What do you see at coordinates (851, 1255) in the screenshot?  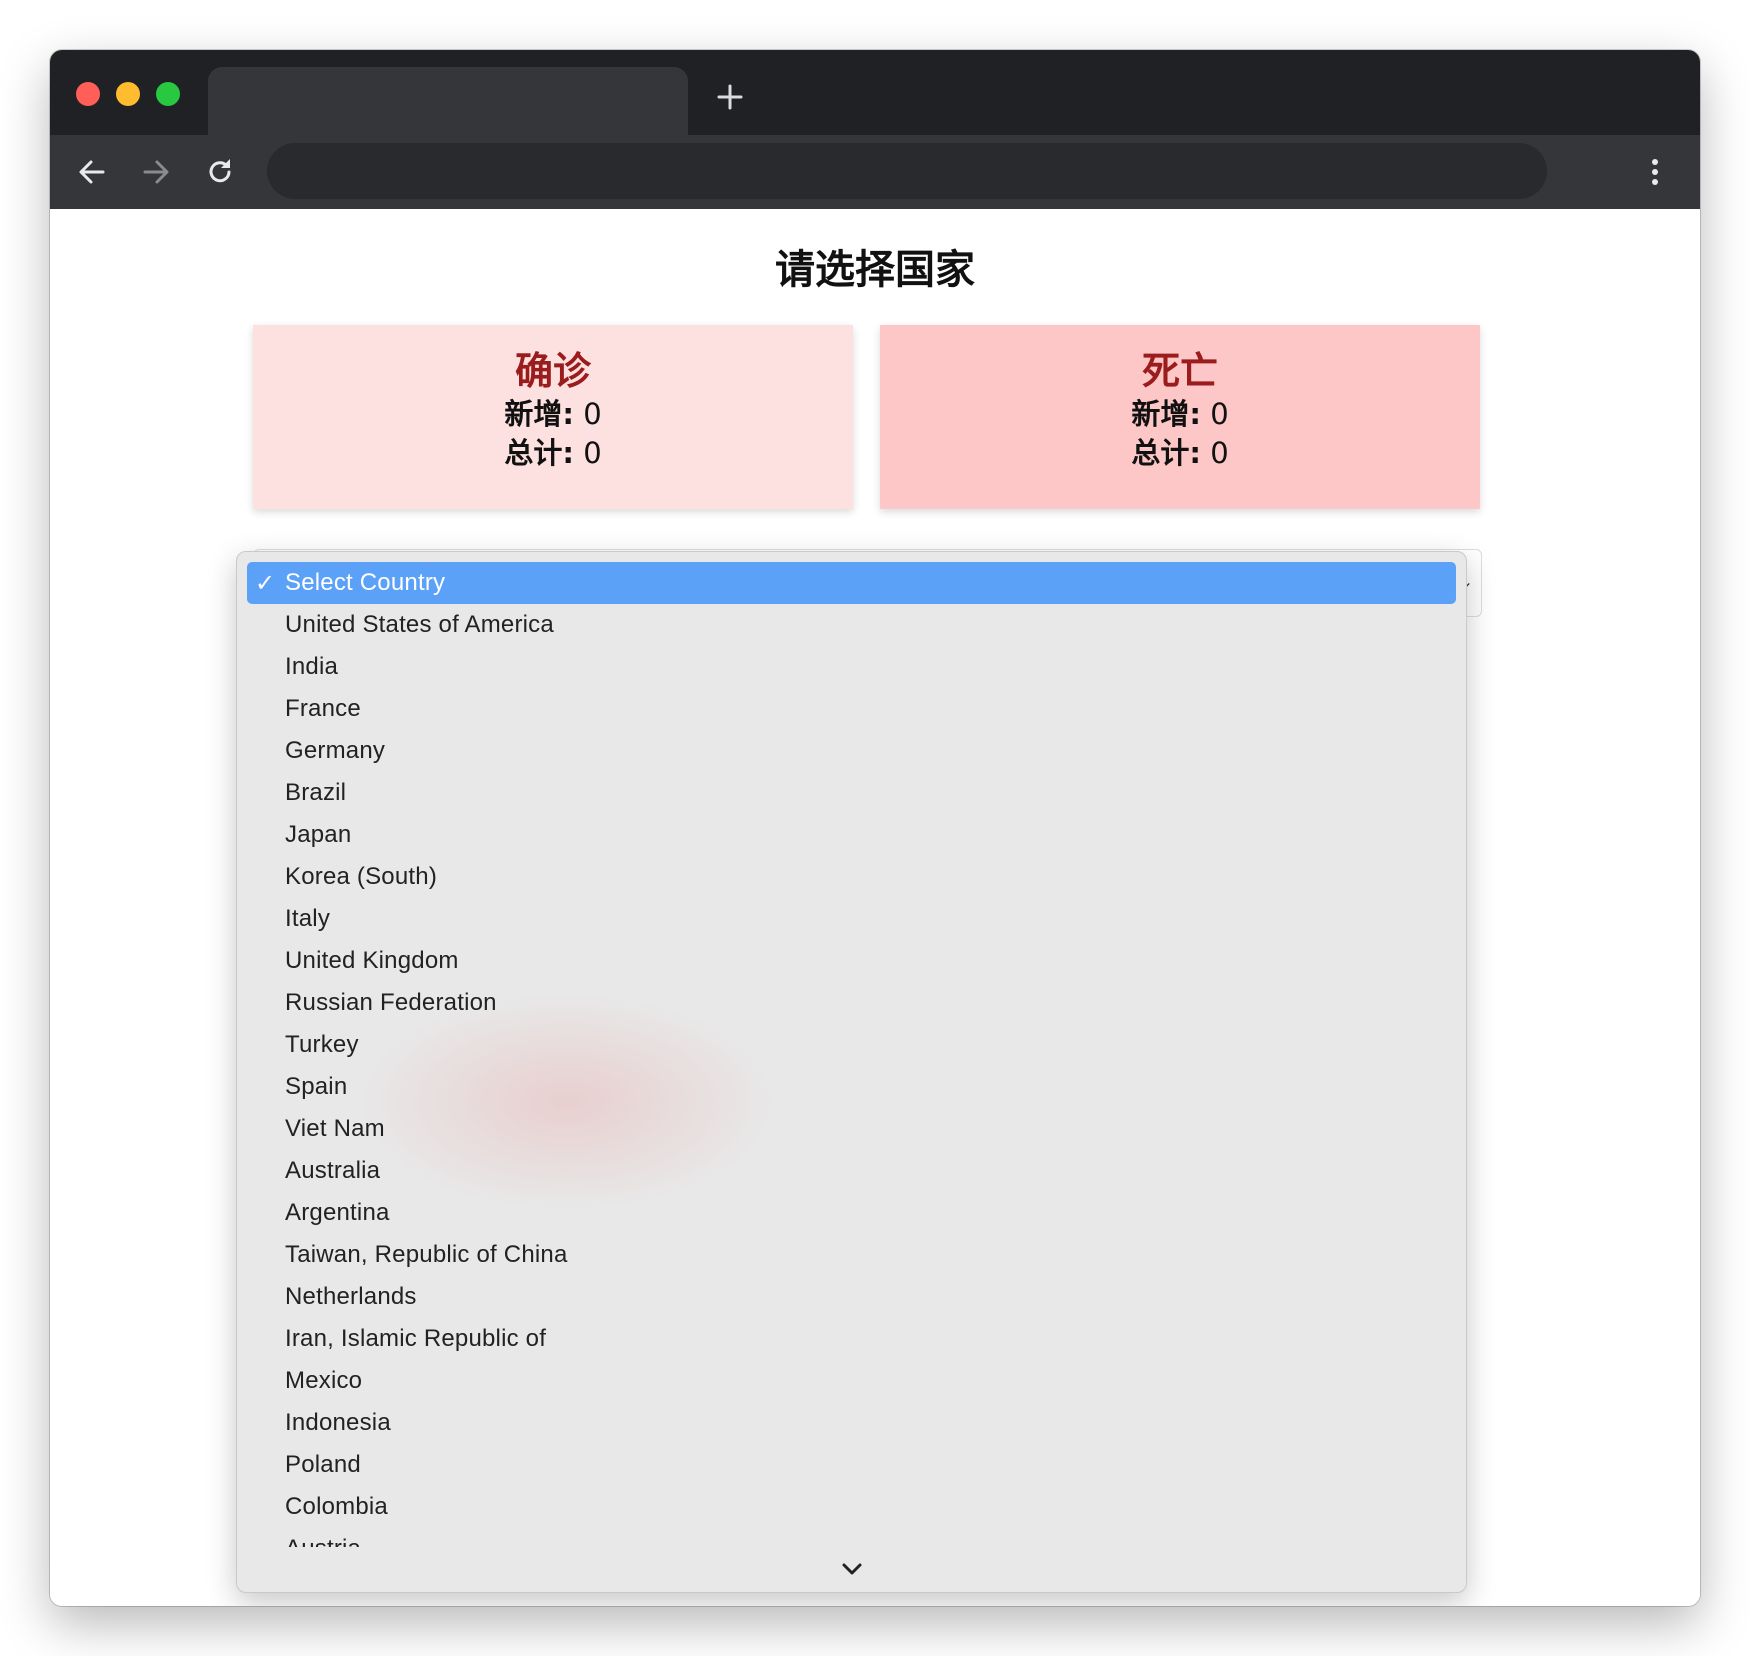 I see `country-option: Taiwan, Republic of China` at bounding box center [851, 1255].